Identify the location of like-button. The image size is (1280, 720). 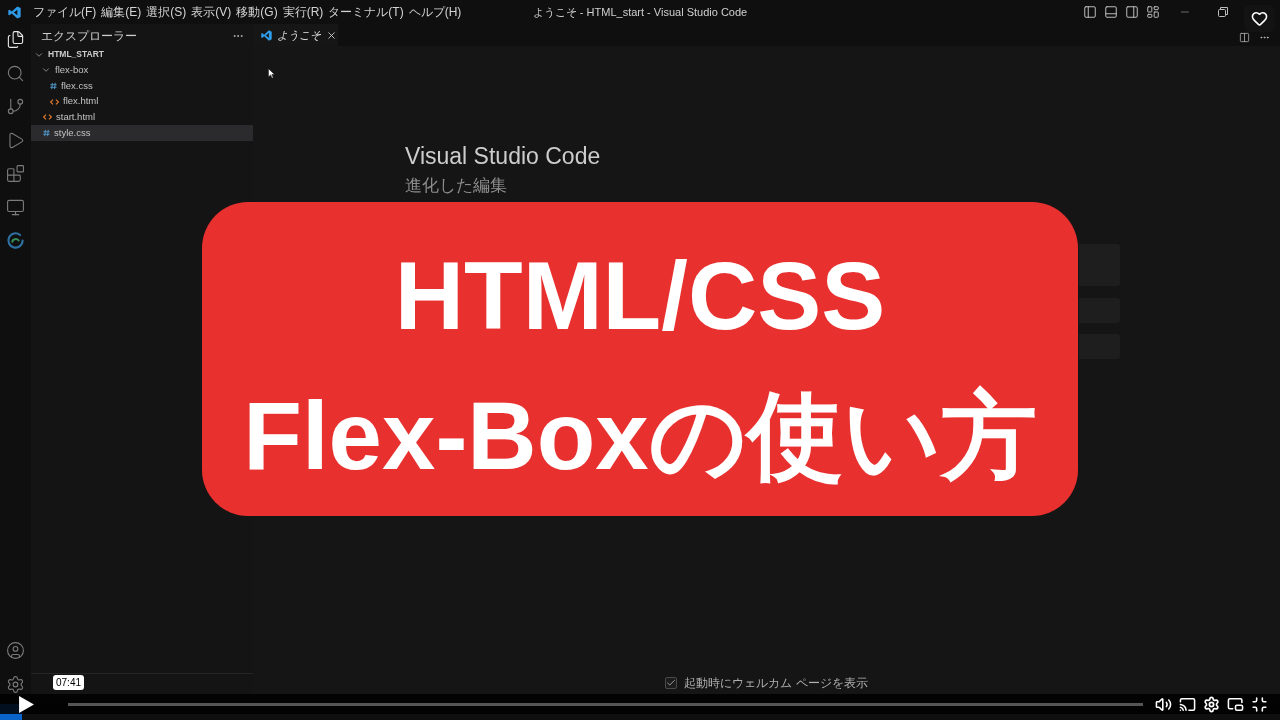
(1259, 18).